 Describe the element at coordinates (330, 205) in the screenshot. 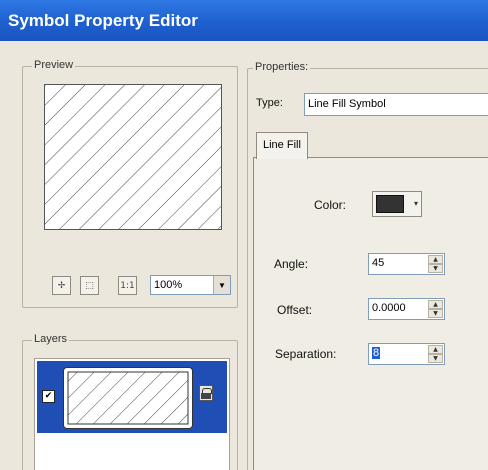

I see `color-label: Color:` at that location.